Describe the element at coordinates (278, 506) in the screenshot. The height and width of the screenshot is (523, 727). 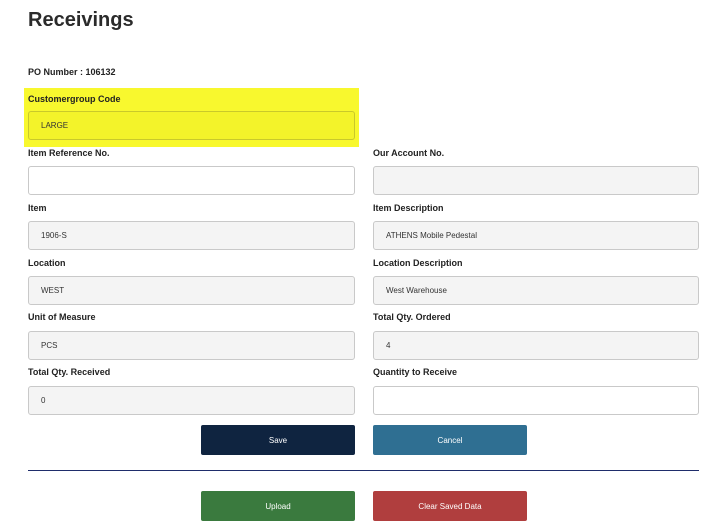
I see `upload-button: Upload` at that location.